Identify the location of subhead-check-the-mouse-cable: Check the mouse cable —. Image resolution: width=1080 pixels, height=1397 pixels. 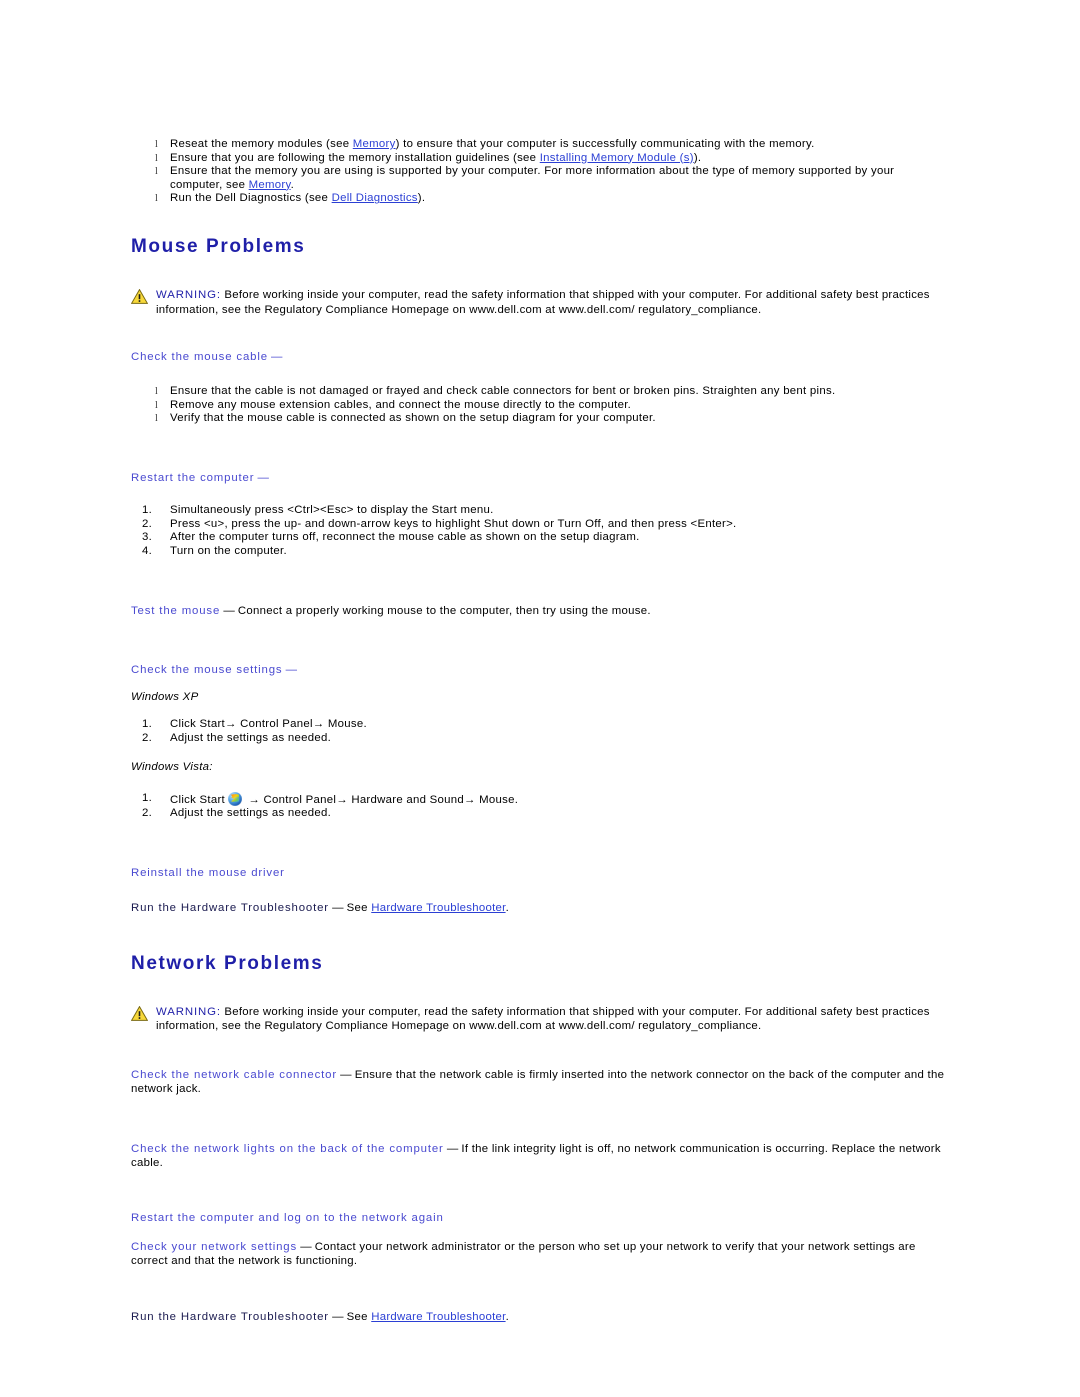
(207, 357).